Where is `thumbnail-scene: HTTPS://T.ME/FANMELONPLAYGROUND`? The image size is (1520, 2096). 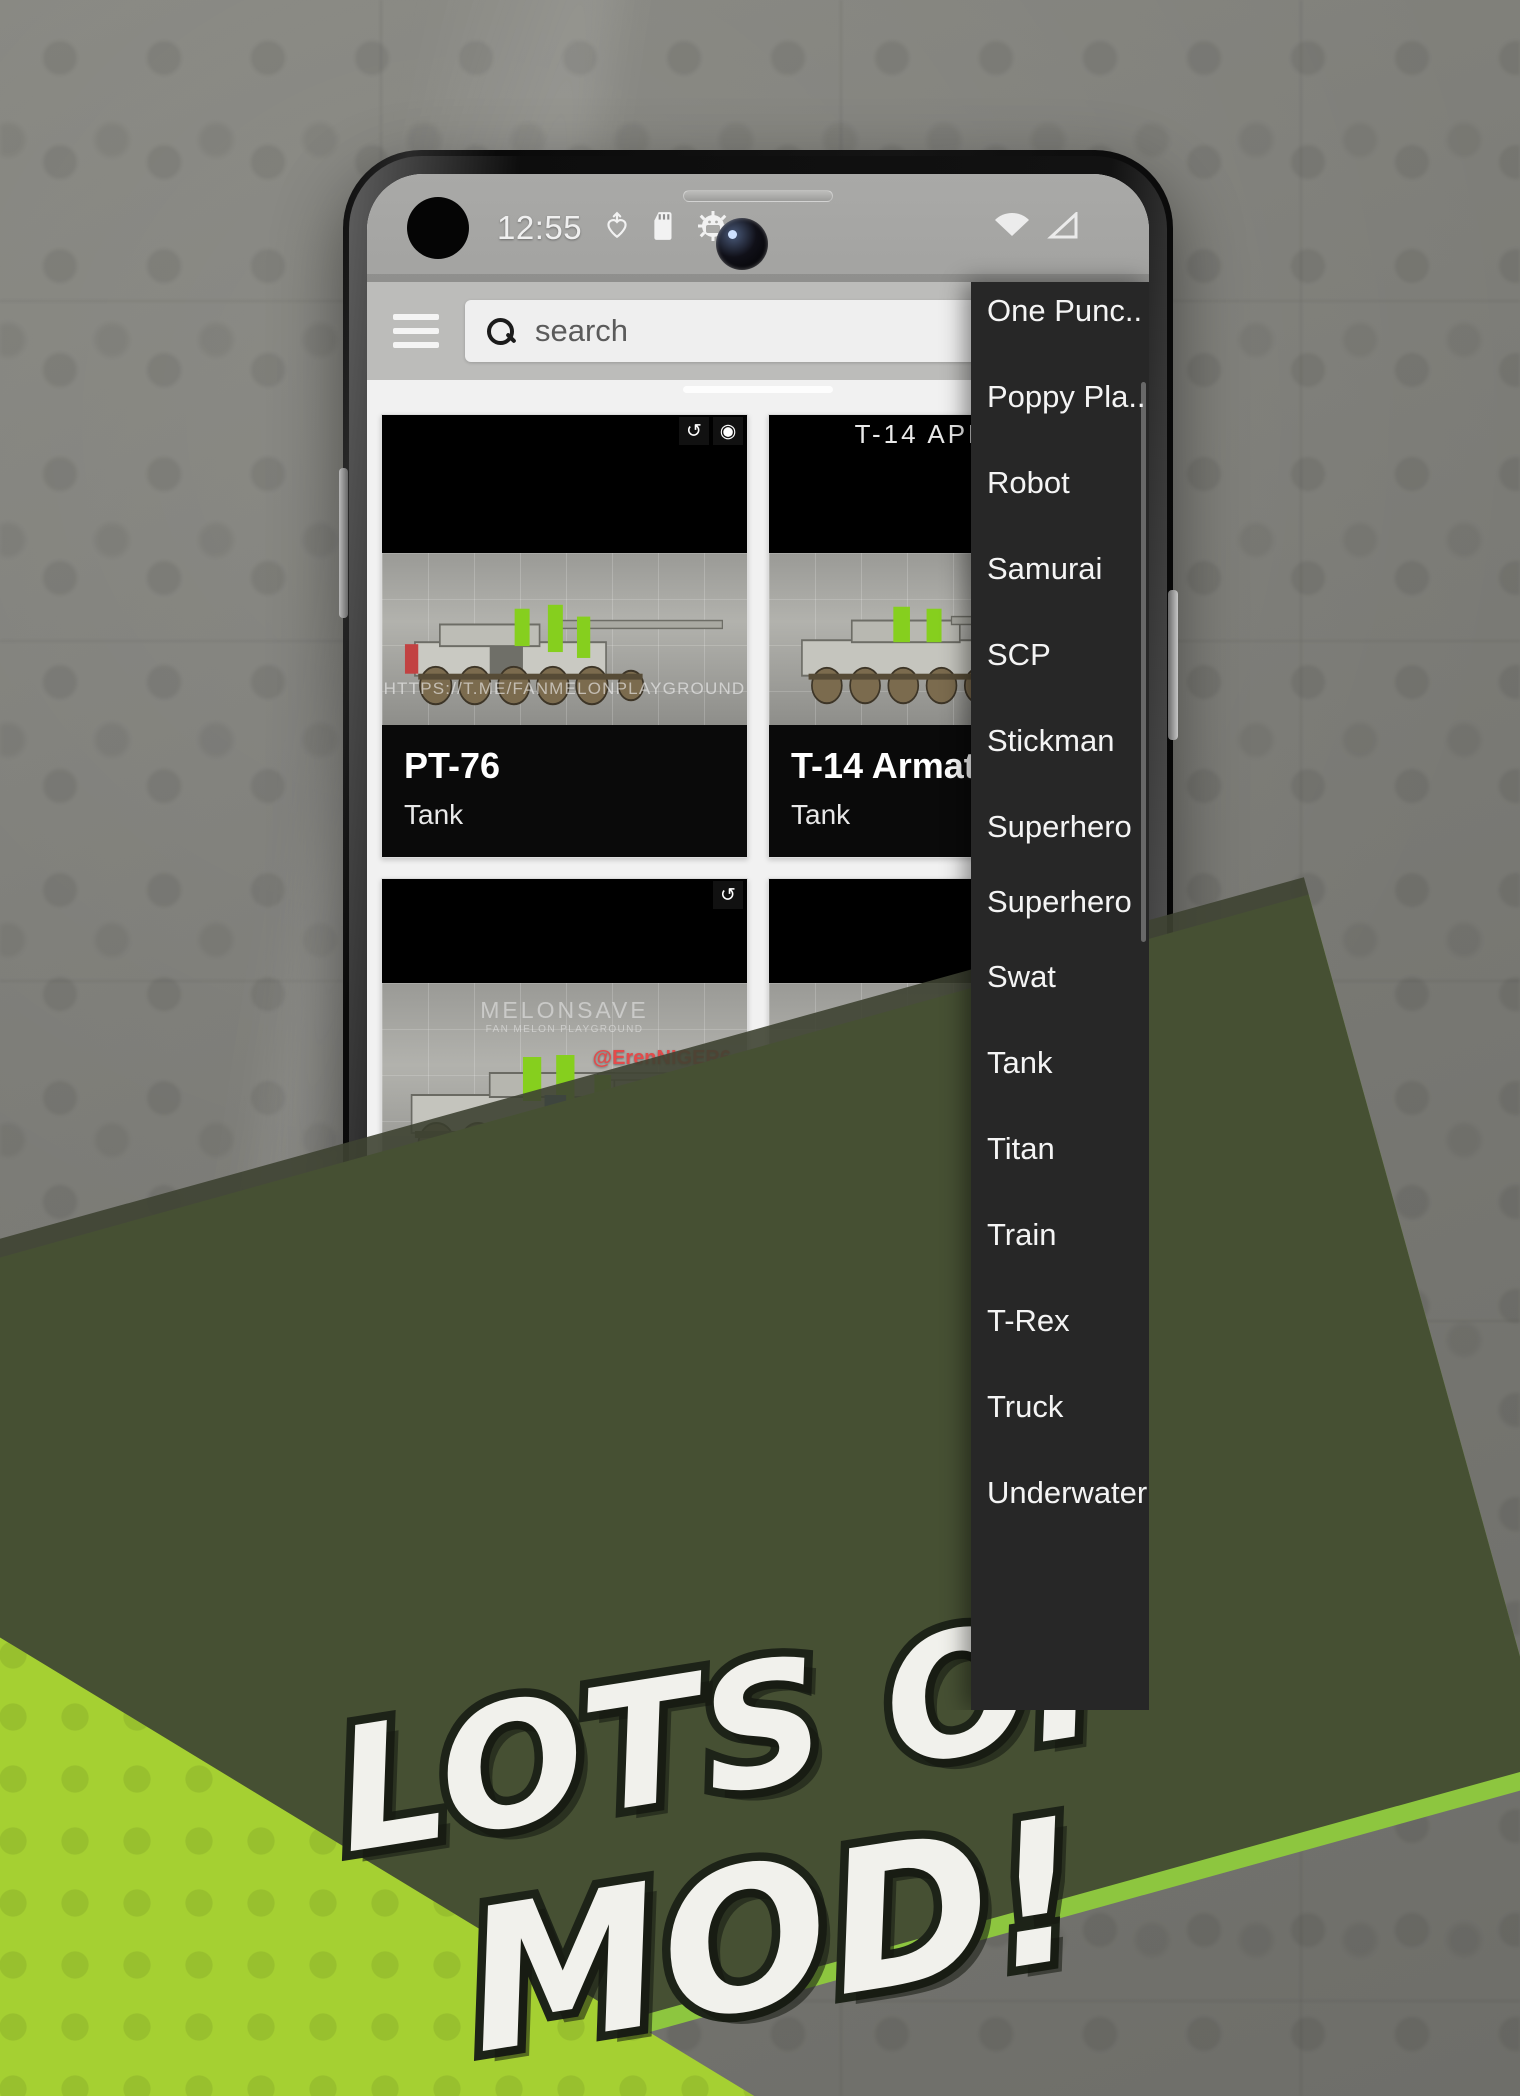
thumbnail-scene: HTTPS://T.ME/FANMELONPLAYGROUND is located at coordinates (564, 639).